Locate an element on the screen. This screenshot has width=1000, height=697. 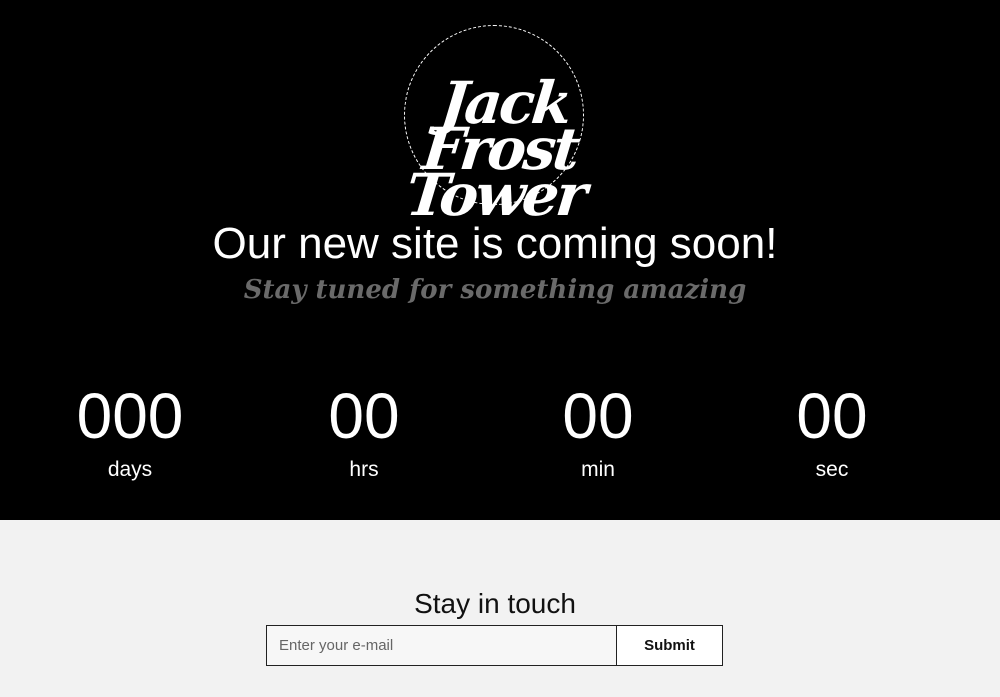
countdown-days: 000 days is located at coordinates (130, 432).